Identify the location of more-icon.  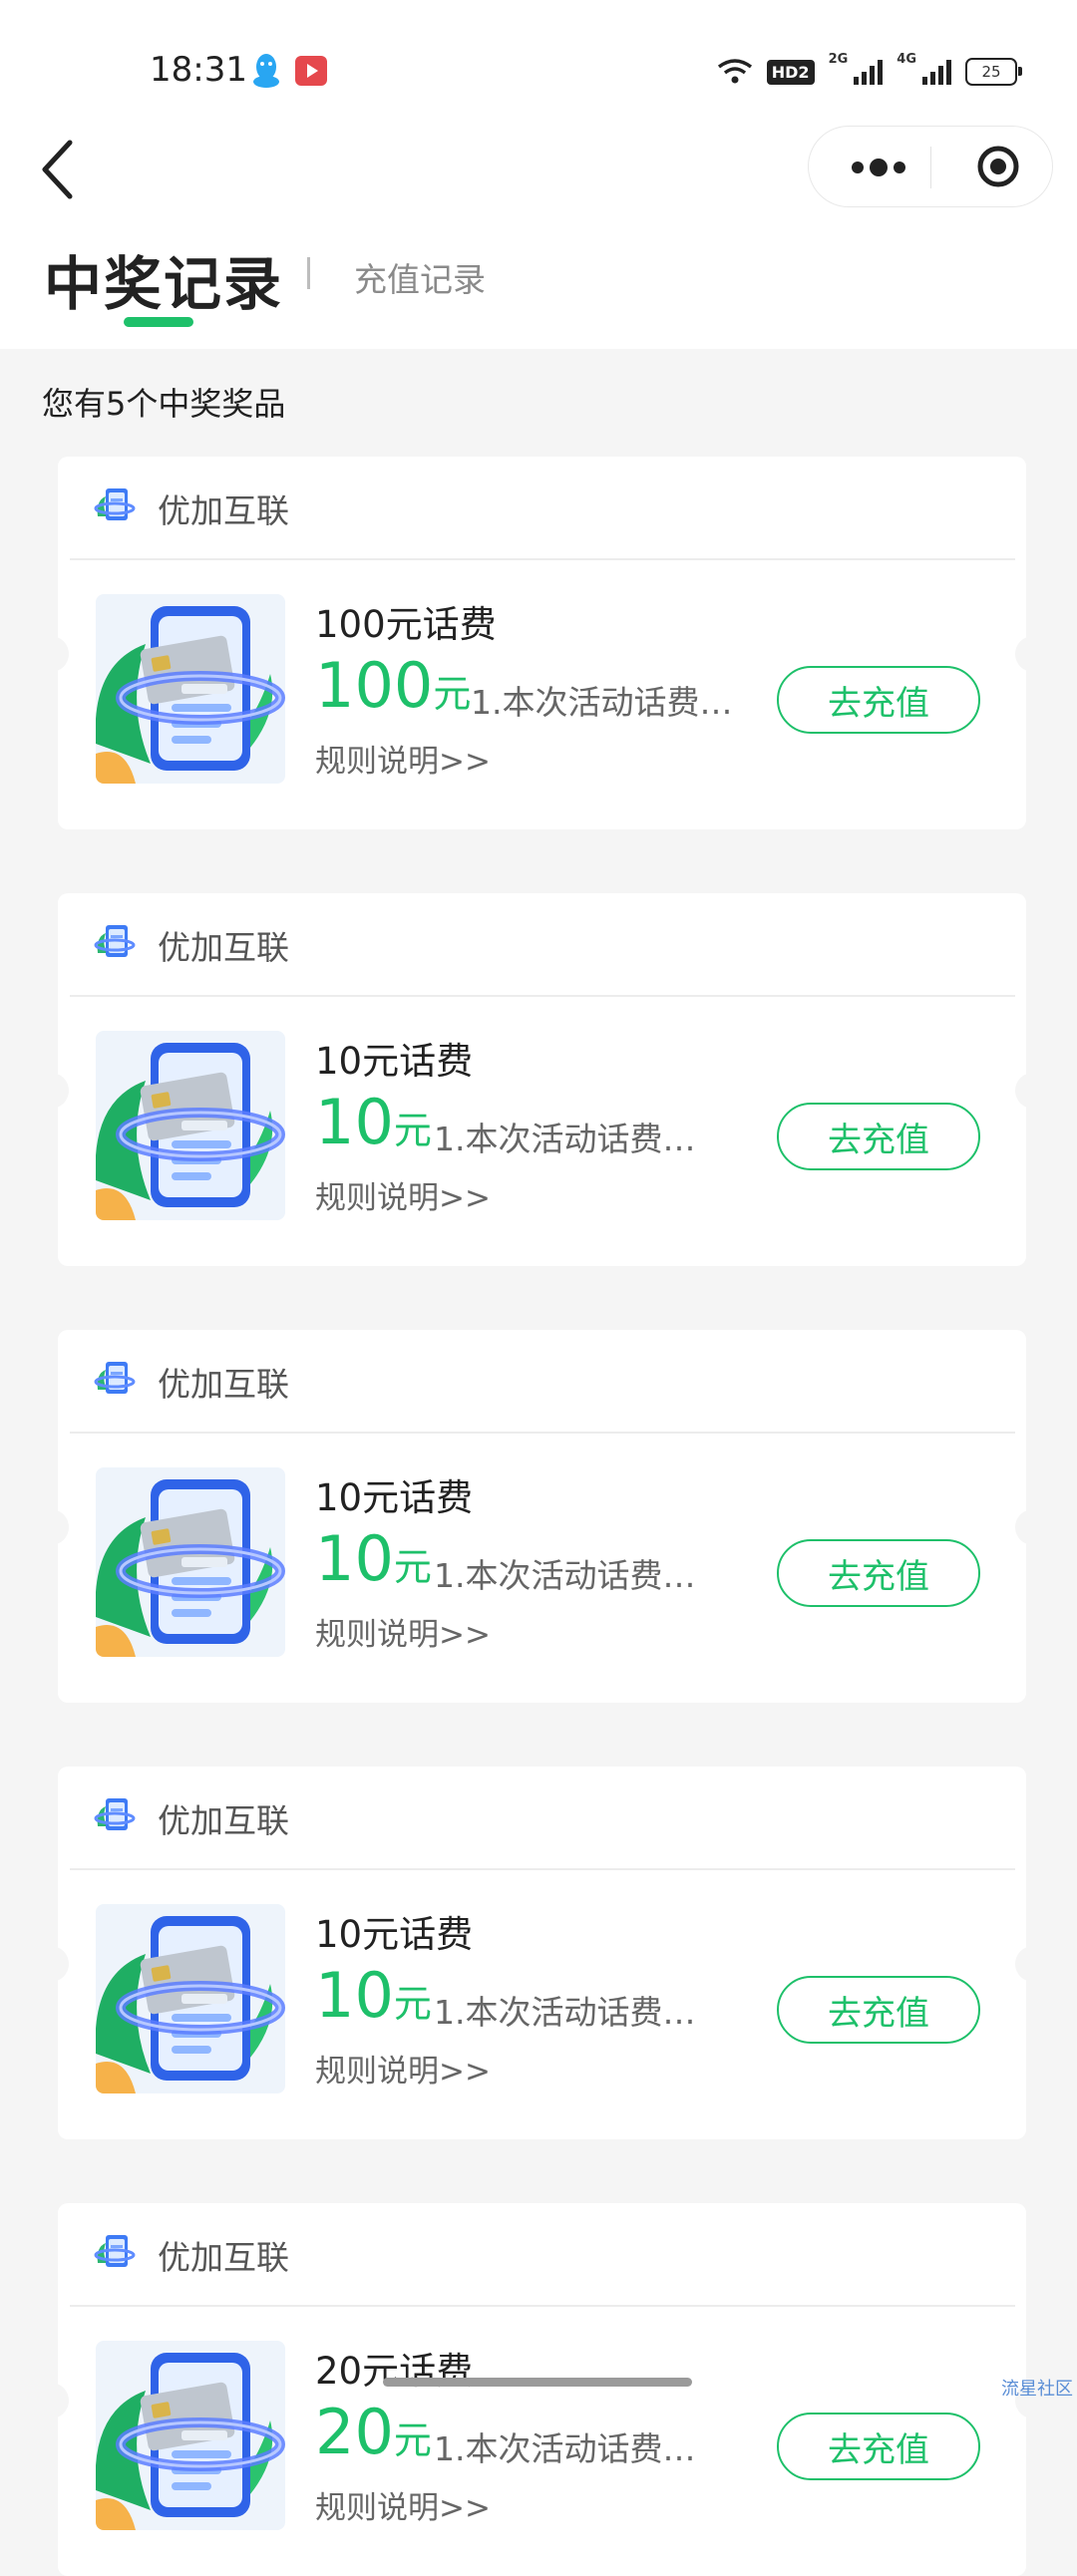
(878, 167).